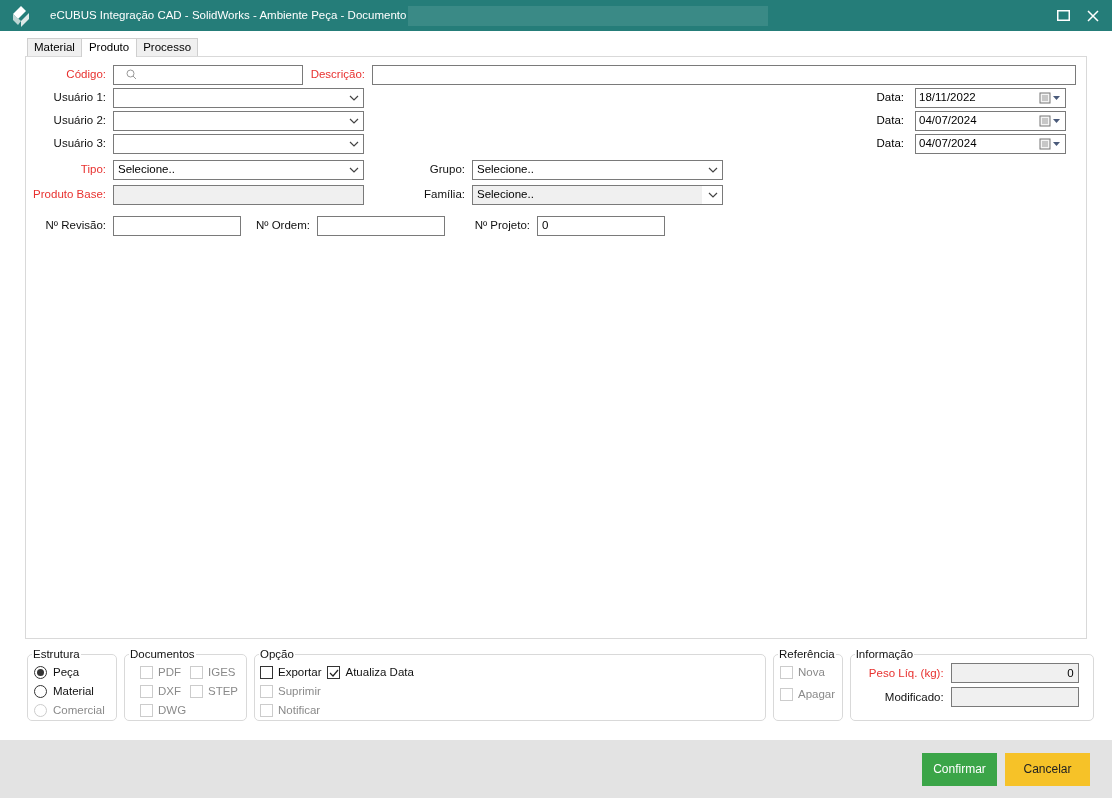  I want to click on field-label: Família:, so click(444, 195).